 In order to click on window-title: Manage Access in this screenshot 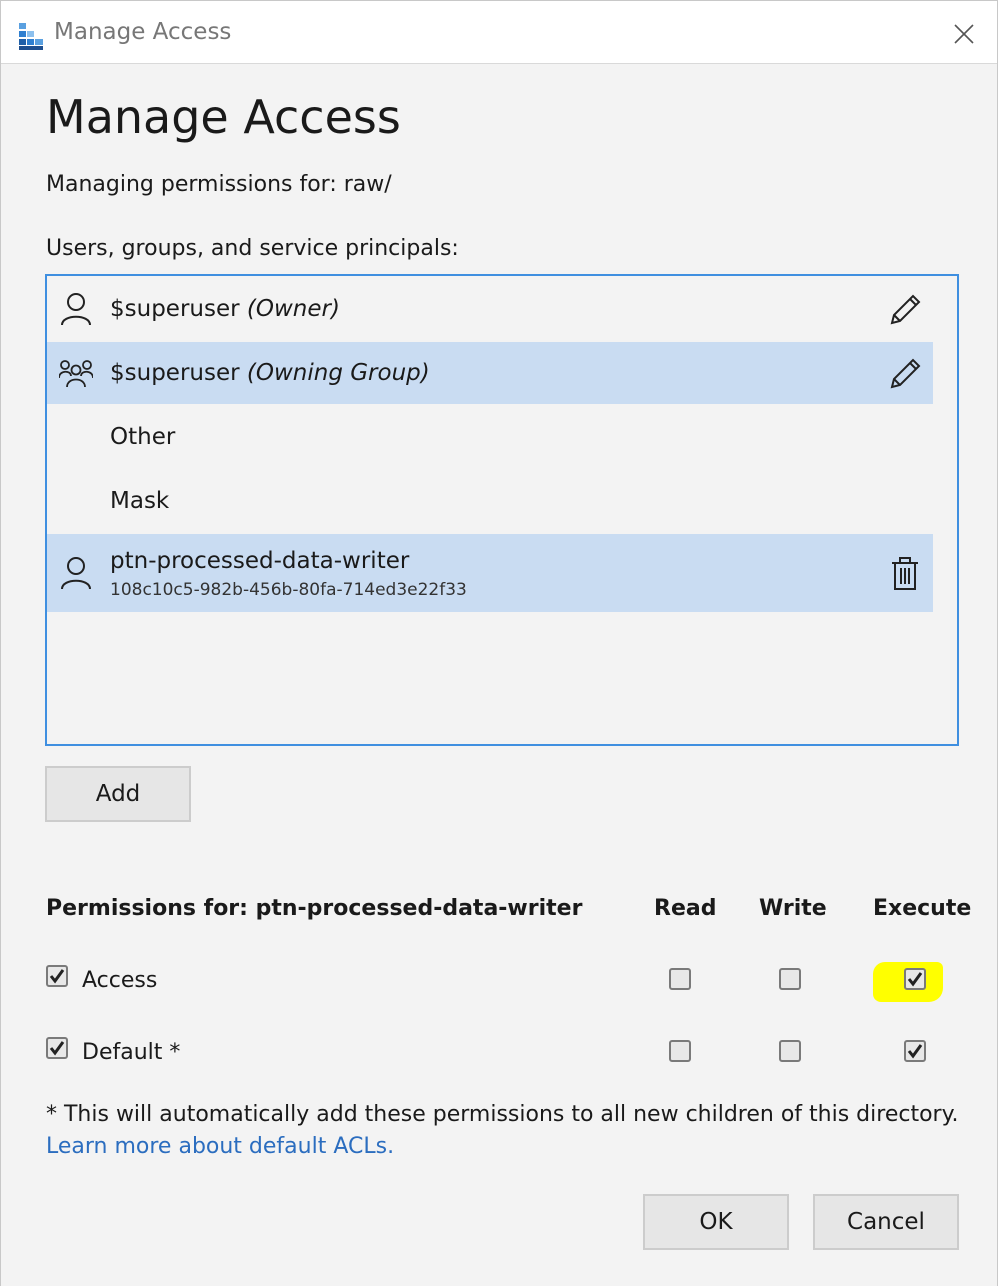, I will do `click(143, 32)`.